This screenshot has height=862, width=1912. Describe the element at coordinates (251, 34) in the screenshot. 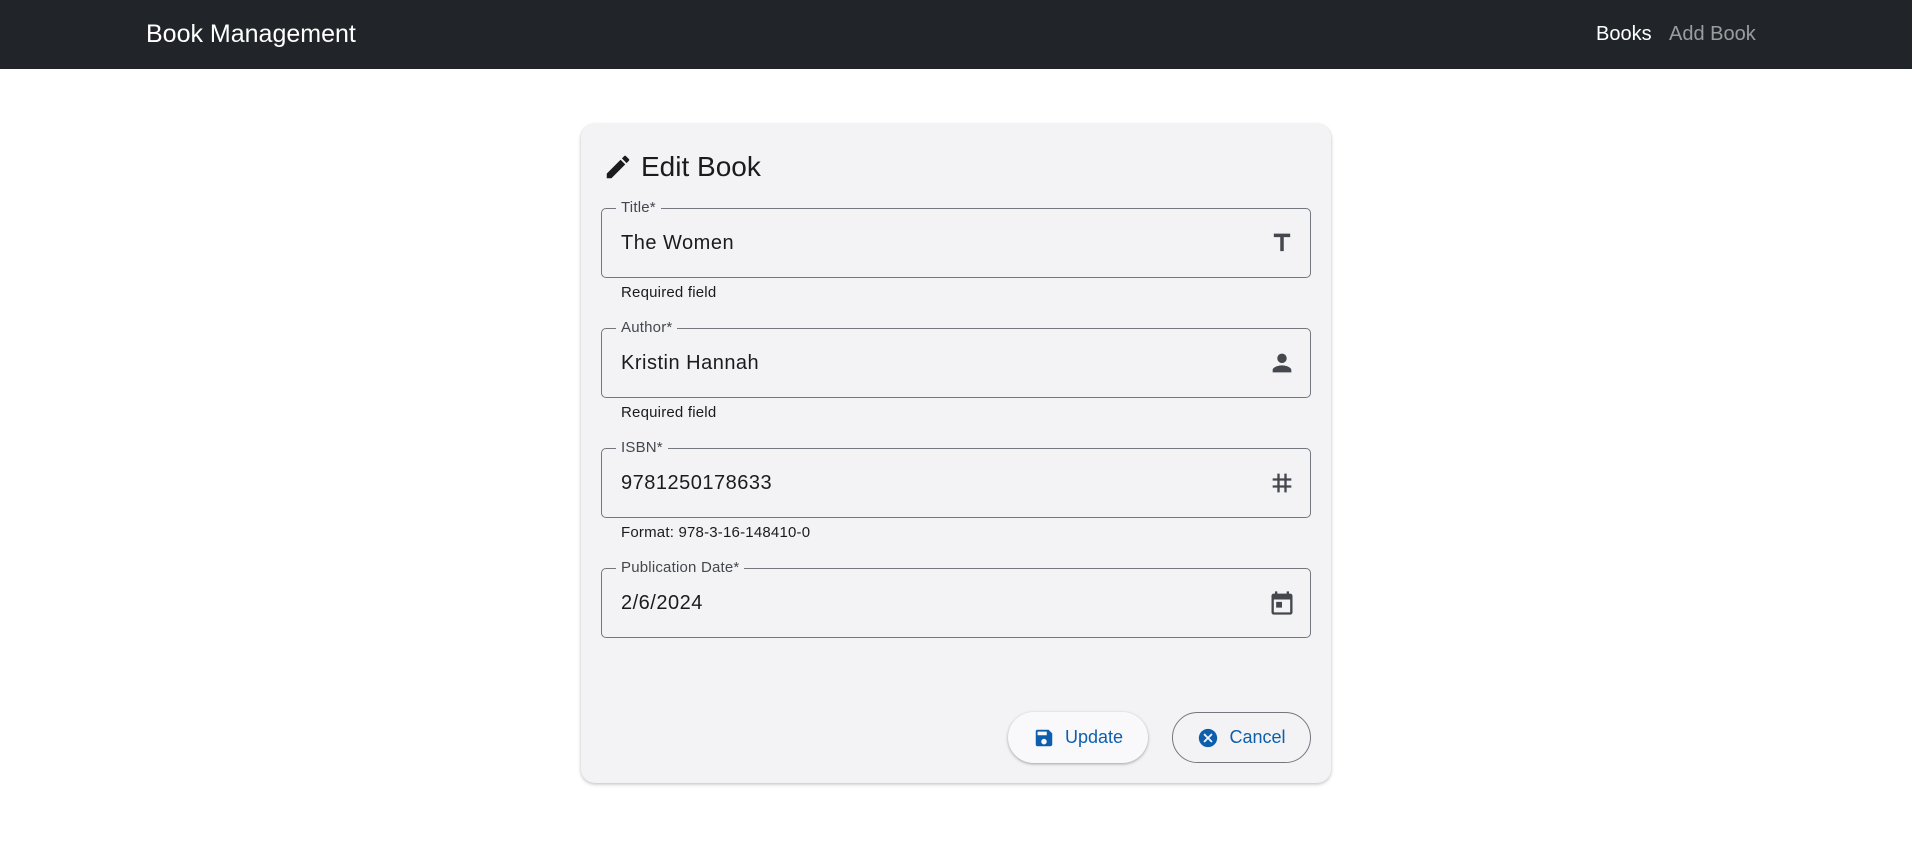

I see `brand-link: Book Management` at that location.